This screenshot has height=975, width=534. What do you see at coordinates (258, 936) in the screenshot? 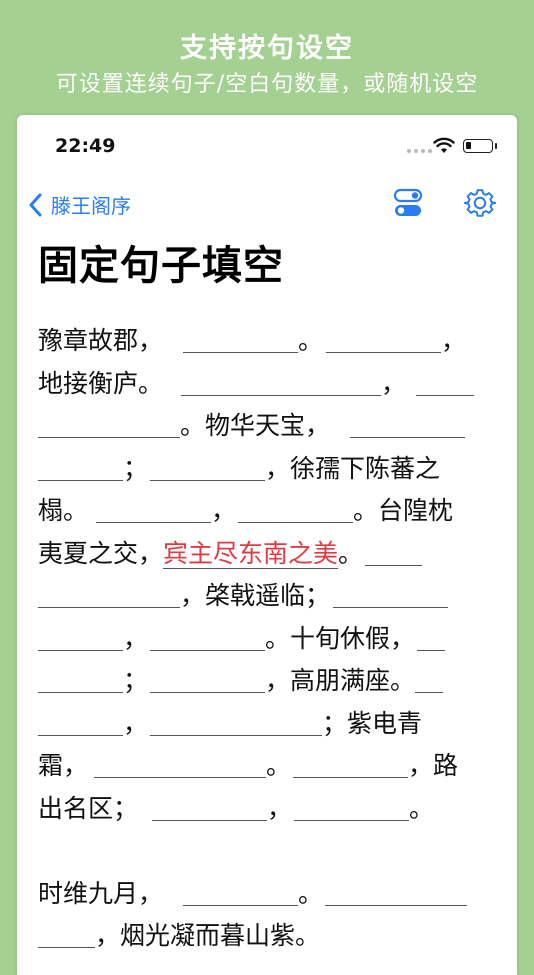
I see `text-line: ，烟光凝而暮山紫。` at bounding box center [258, 936].